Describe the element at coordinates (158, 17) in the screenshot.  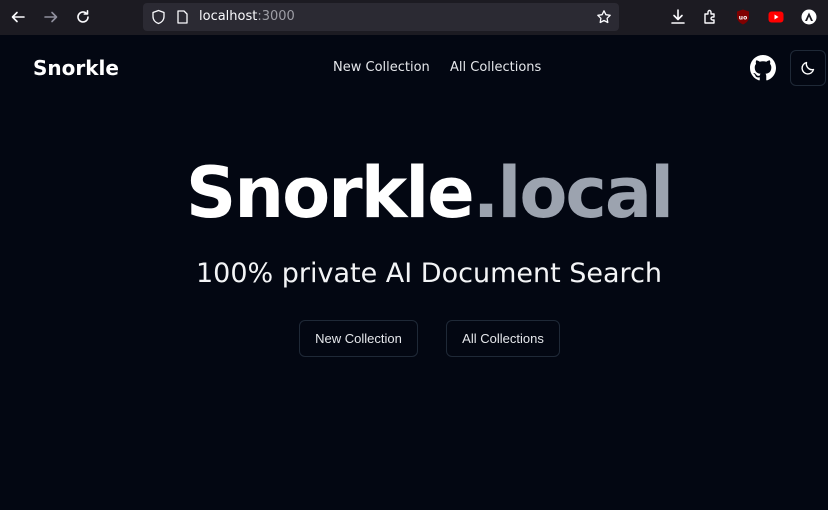
I see `shield-icon` at that location.